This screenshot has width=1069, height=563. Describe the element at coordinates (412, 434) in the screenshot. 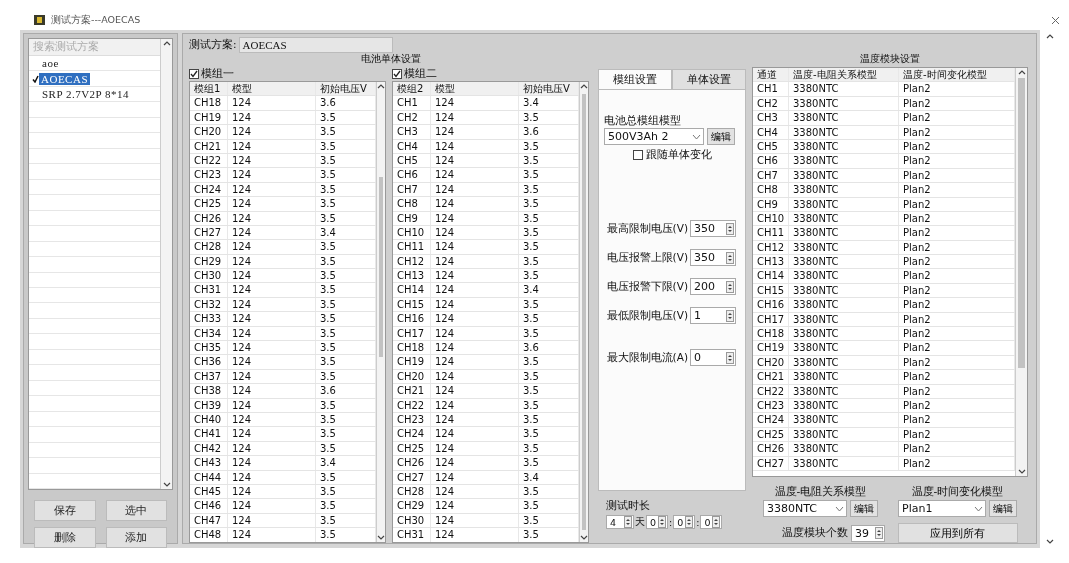

I see `table-cell: CH24` at that location.